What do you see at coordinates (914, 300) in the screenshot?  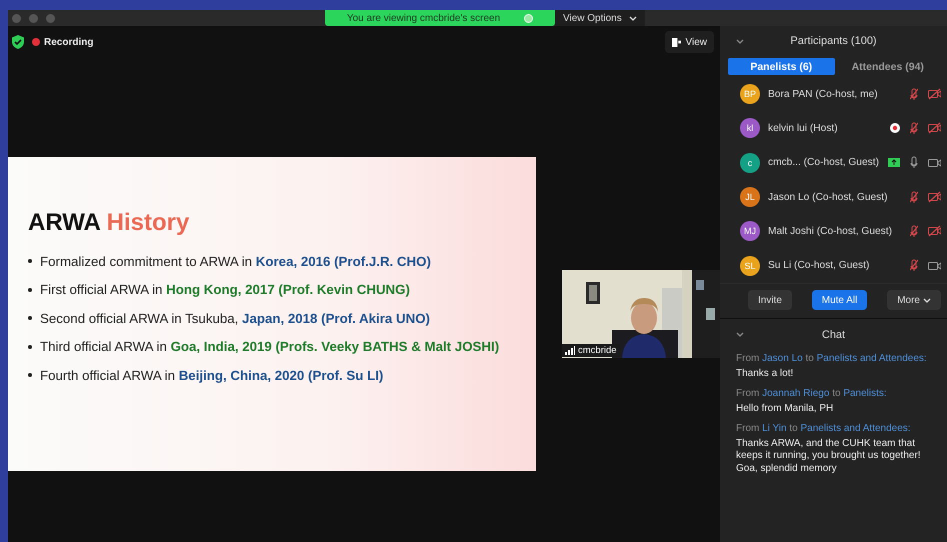 I see `panel-button: More` at bounding box center [914, 300].